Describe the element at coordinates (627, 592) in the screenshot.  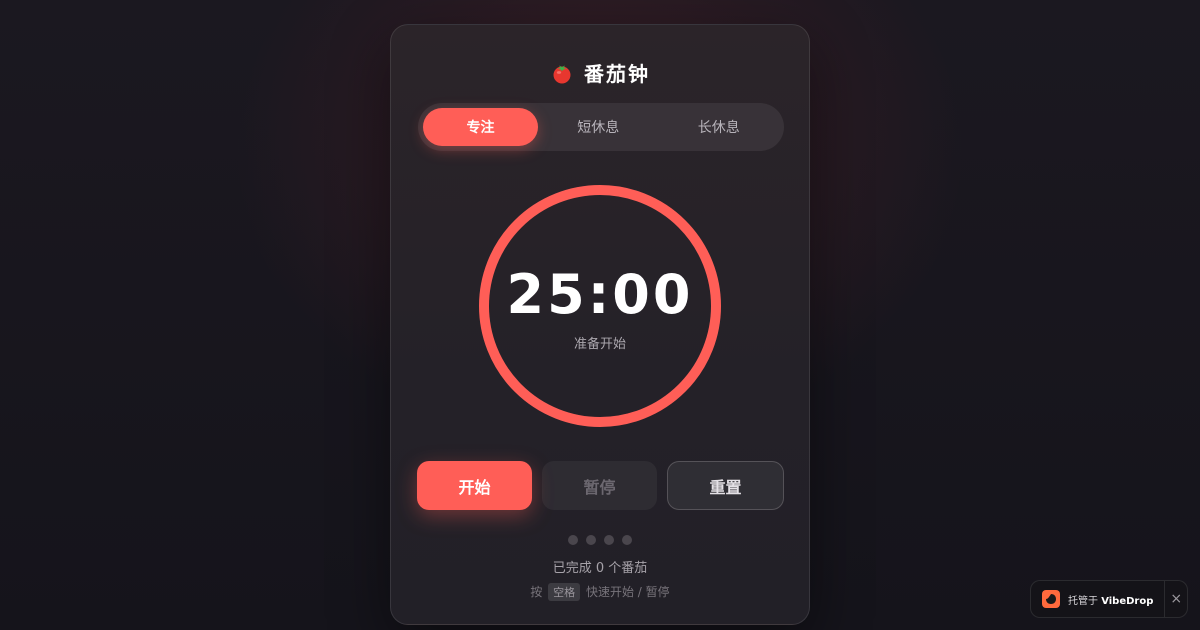
I see `hint-suffix: 快速开始 / 暂停` at that location.